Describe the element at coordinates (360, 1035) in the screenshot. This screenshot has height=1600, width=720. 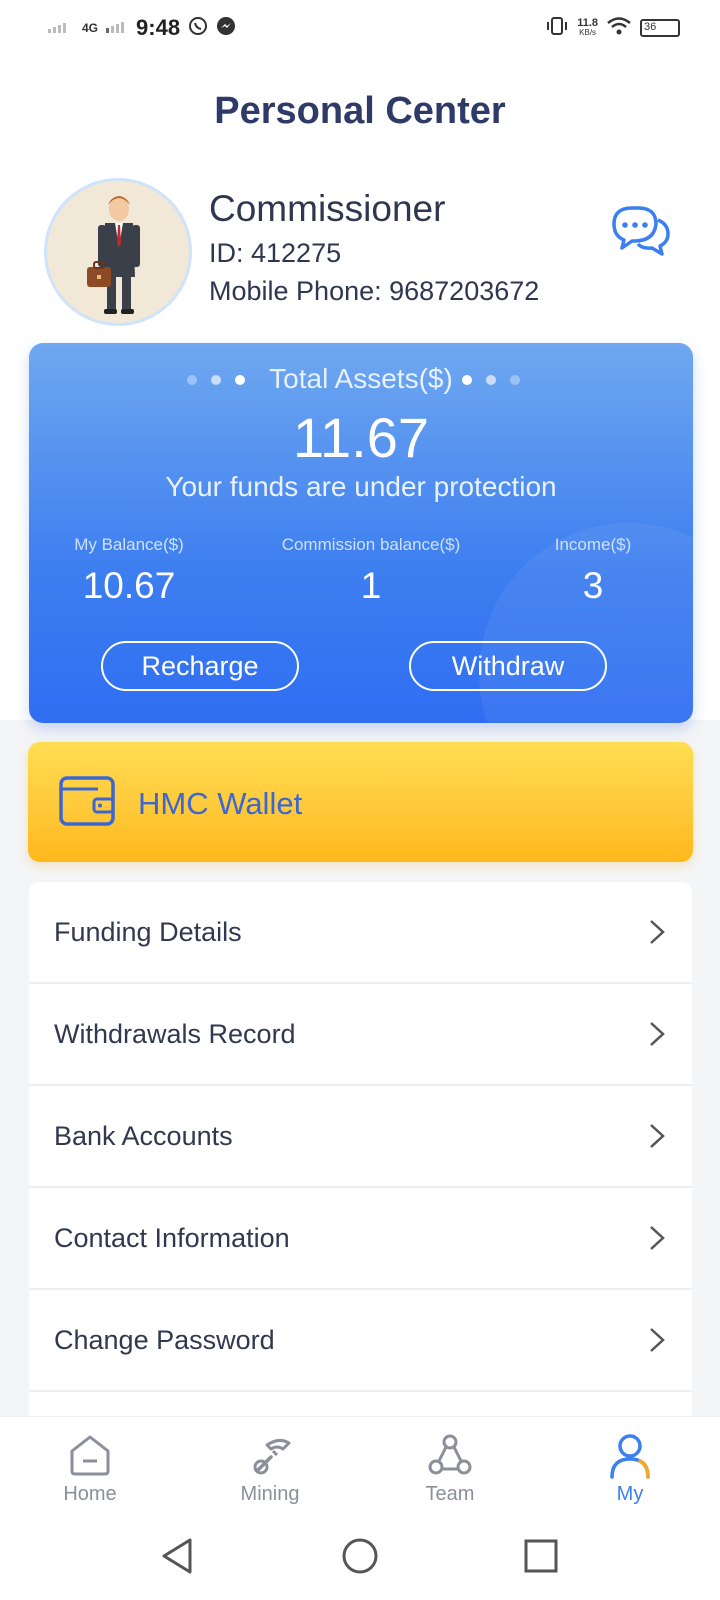
I see `menu-item-withdrawals-record: Withdrawals Record` at that location.